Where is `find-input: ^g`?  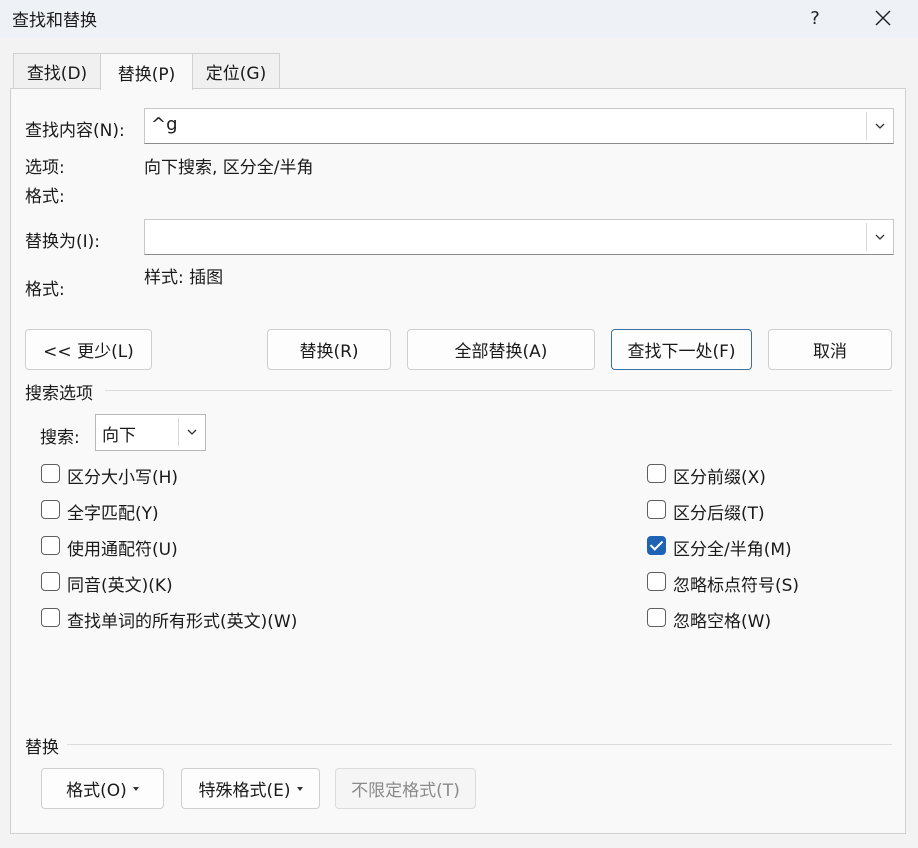
find-input: ^g is located at coordinates (519, 126).